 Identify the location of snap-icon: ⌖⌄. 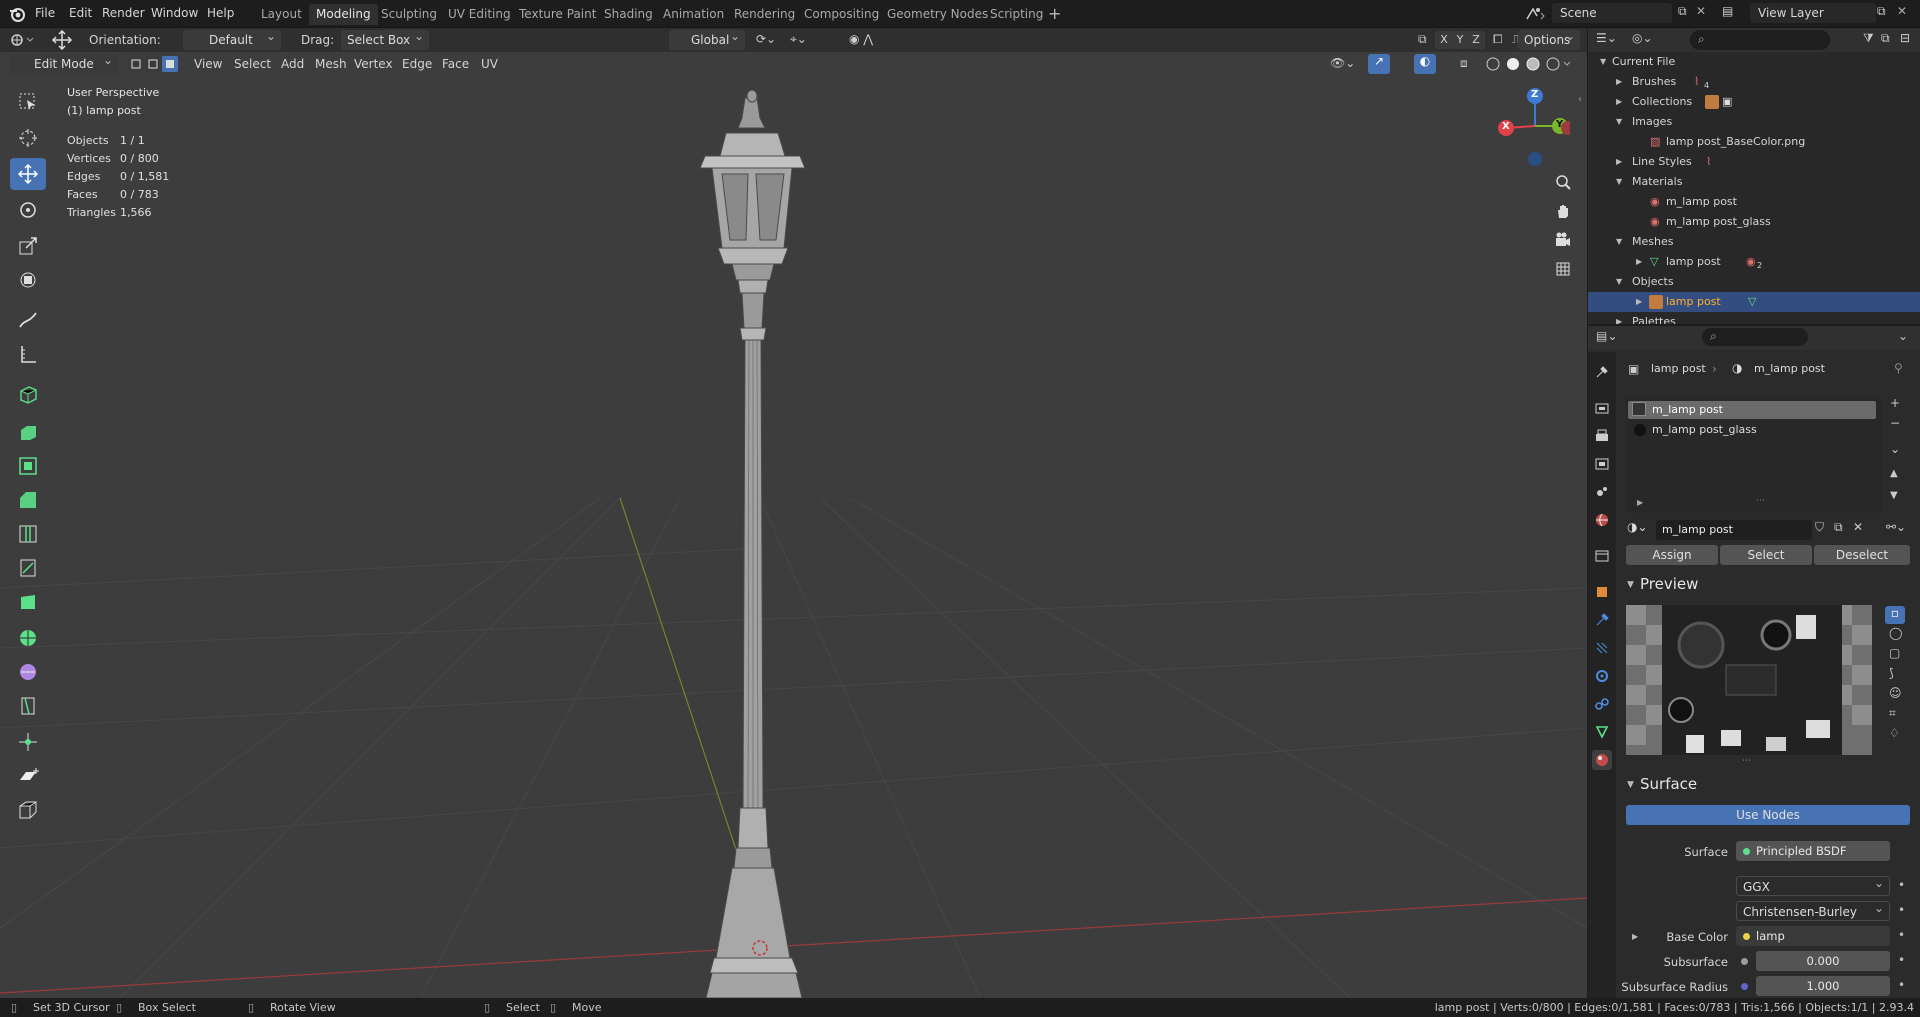
(798, 39).